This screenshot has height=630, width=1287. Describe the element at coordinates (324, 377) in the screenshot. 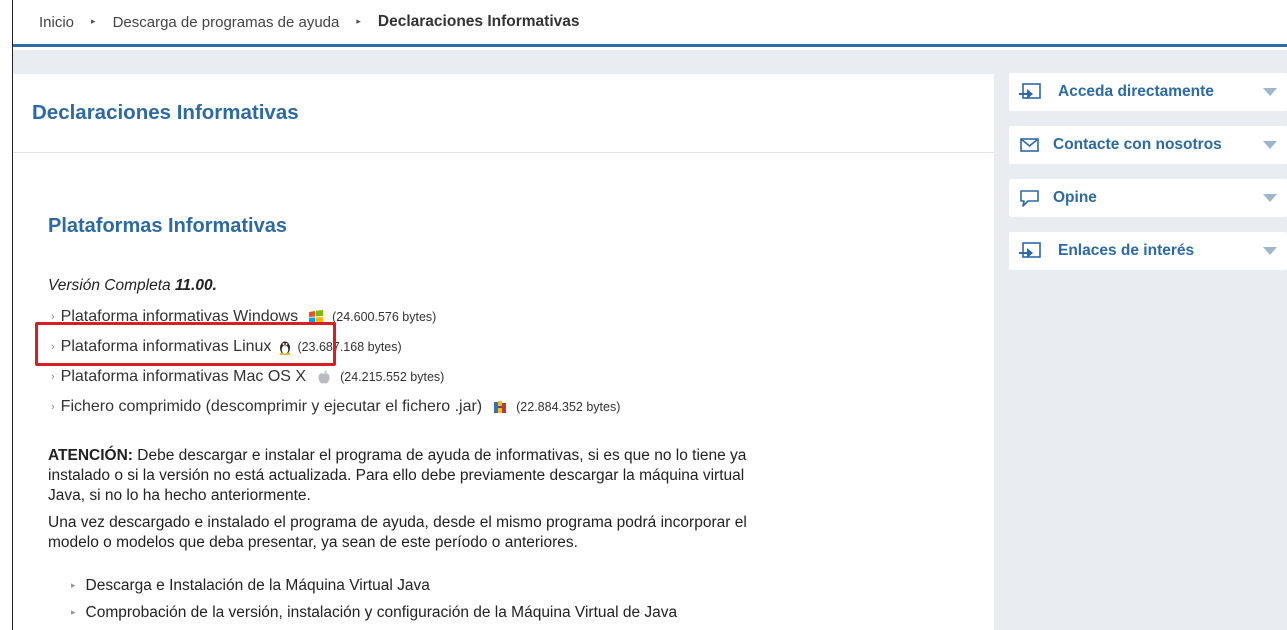

I see `apple-icon` at that location.